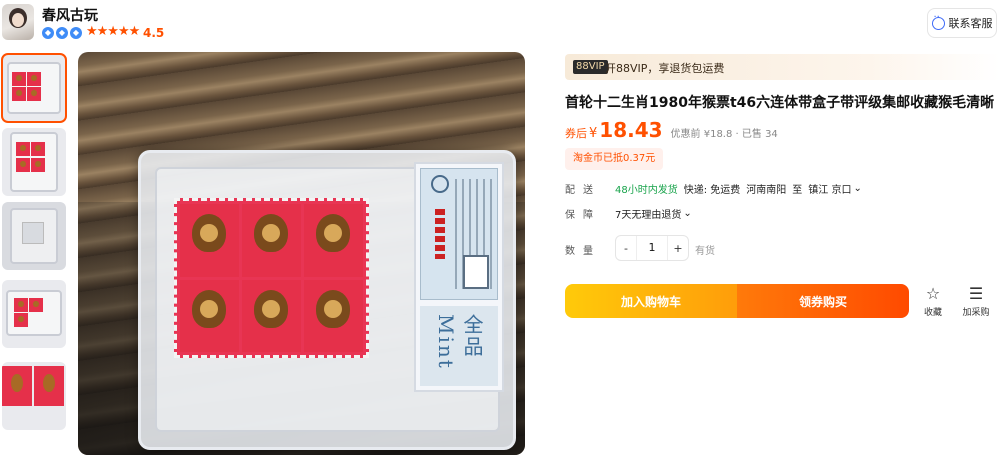 The image size is (1000, 455). What do you see at coordinates (976, 313) in the screenshot?
I see `add-purchase-label: 加采购` at bounding box center [976, 313].